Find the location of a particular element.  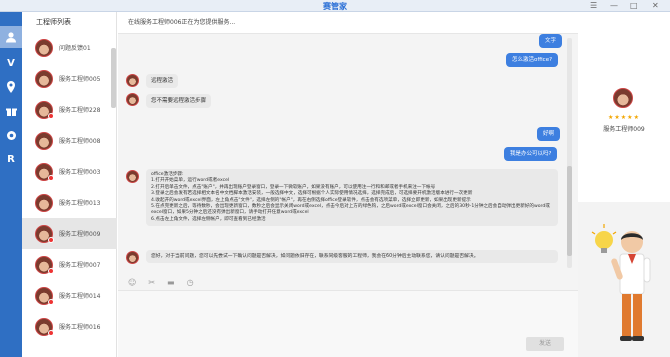

contact-name: 服务工程师003 is located at coordinates (80, 172).